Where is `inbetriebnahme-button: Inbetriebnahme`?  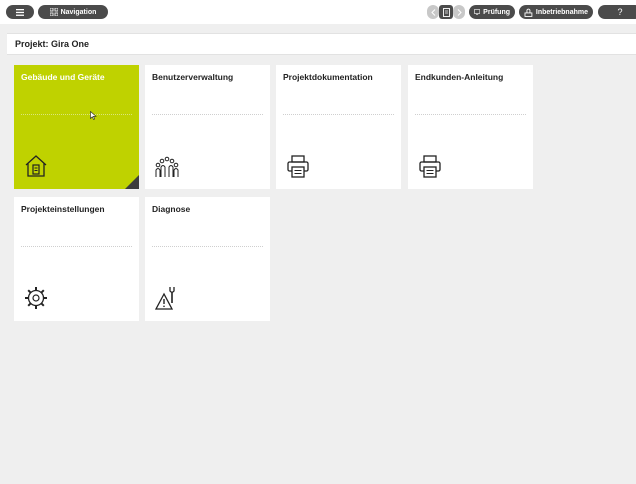
inbetriebnahme-button: Inbetriebnahme is located at coordinates (556, 12).